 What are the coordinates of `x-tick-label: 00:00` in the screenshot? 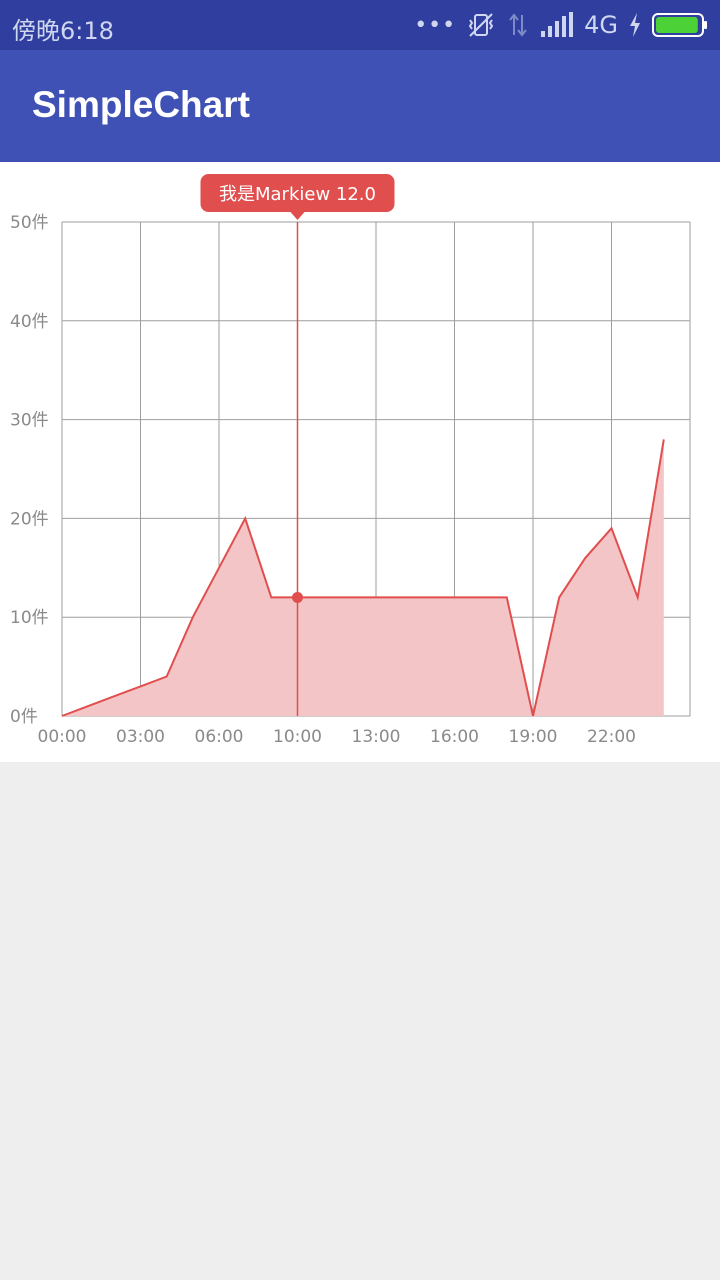 It's located at (62, 737).